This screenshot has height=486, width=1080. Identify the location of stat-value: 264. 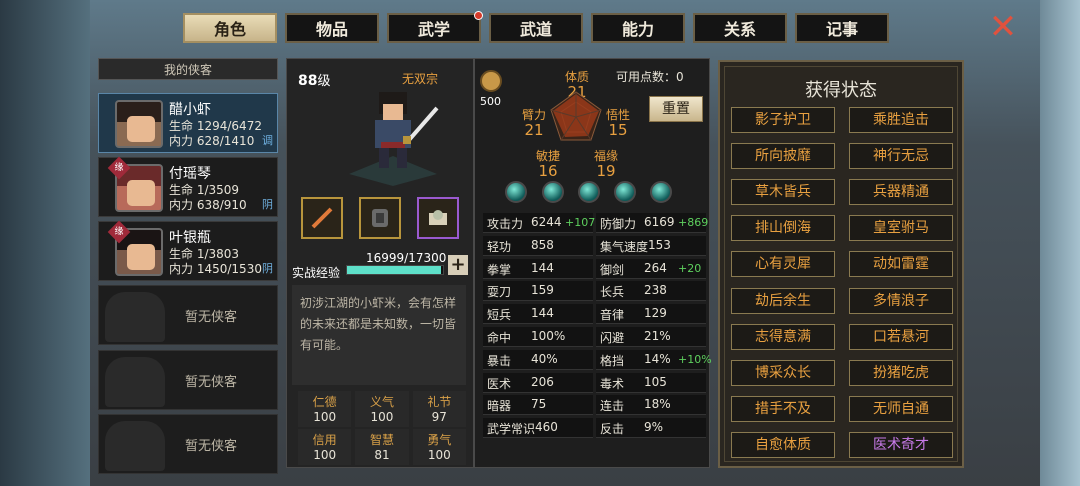
(655, 267).